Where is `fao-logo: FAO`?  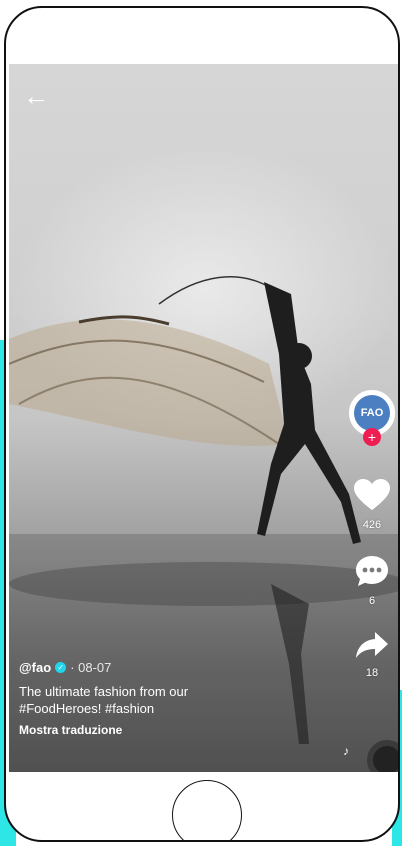 fao-logo: FAO is located at coordinates (372, 413).